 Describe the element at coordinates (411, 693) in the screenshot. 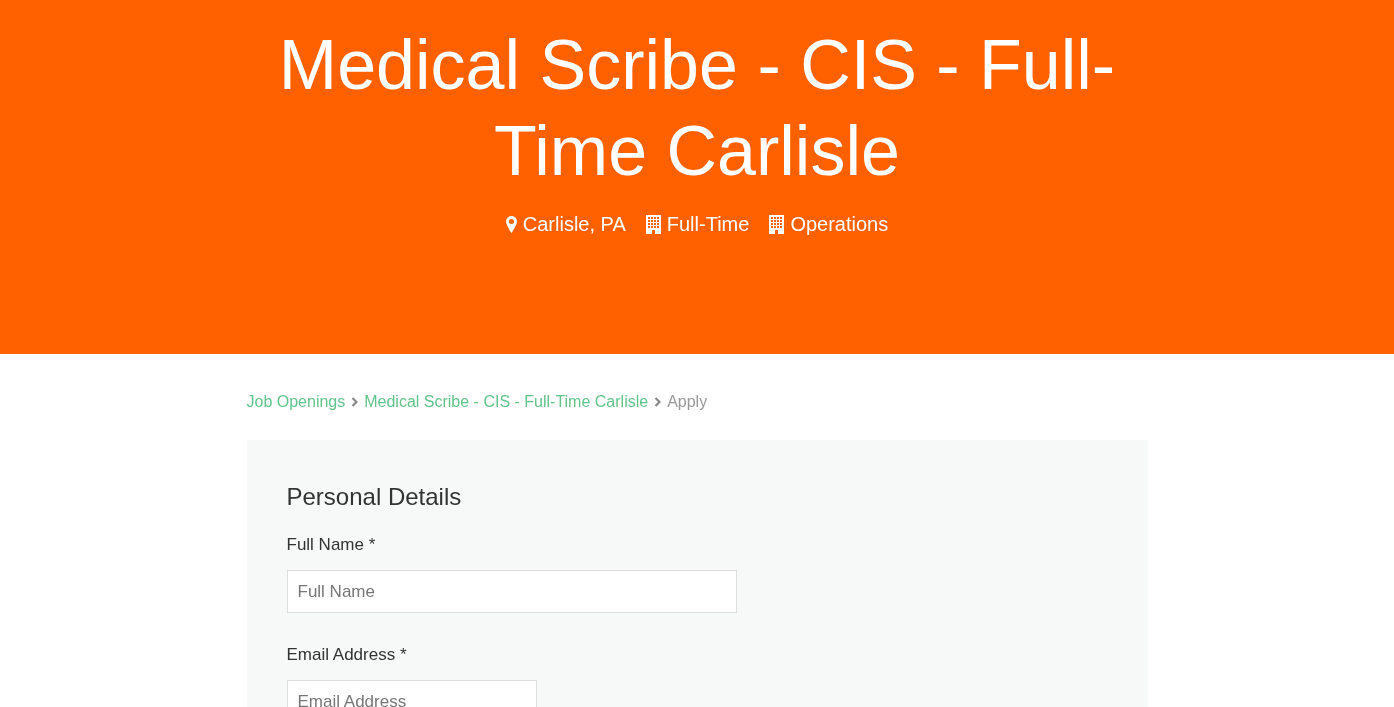

I see `input-field: Email Address` at that location.